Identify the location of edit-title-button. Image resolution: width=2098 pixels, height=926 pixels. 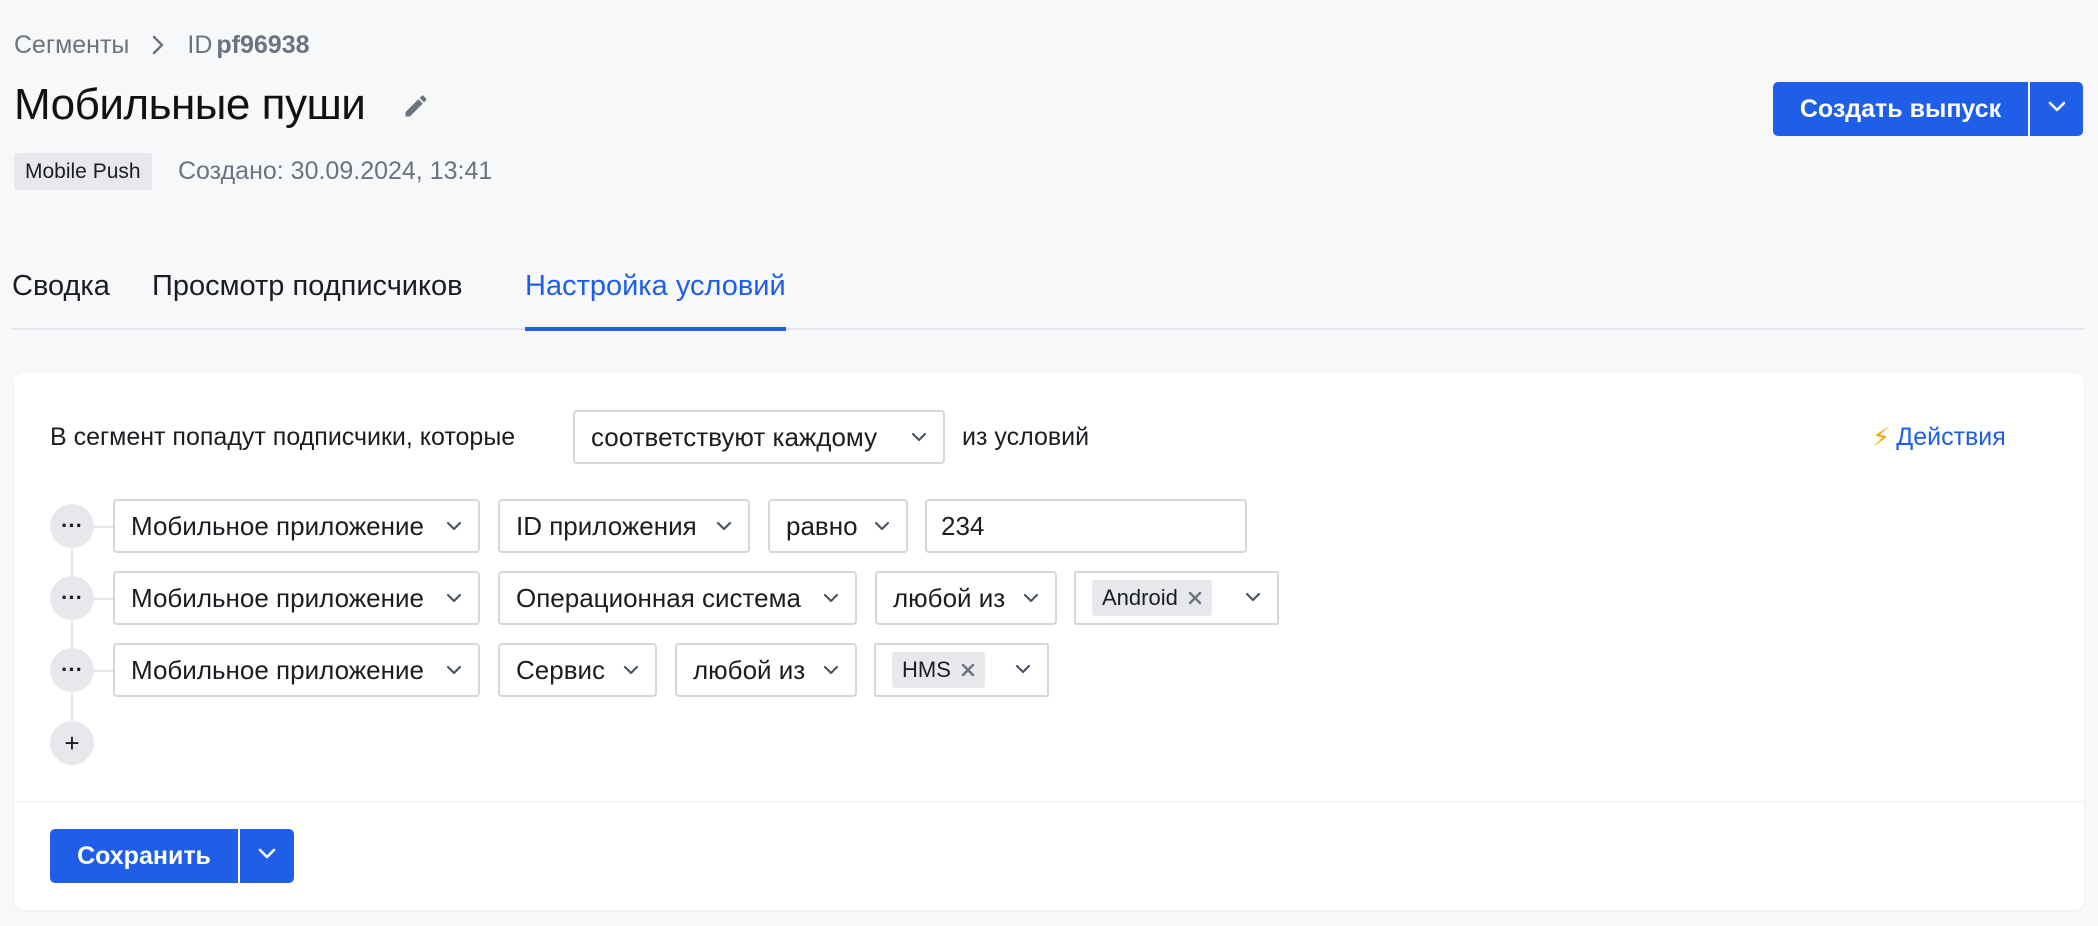
(416, 108).